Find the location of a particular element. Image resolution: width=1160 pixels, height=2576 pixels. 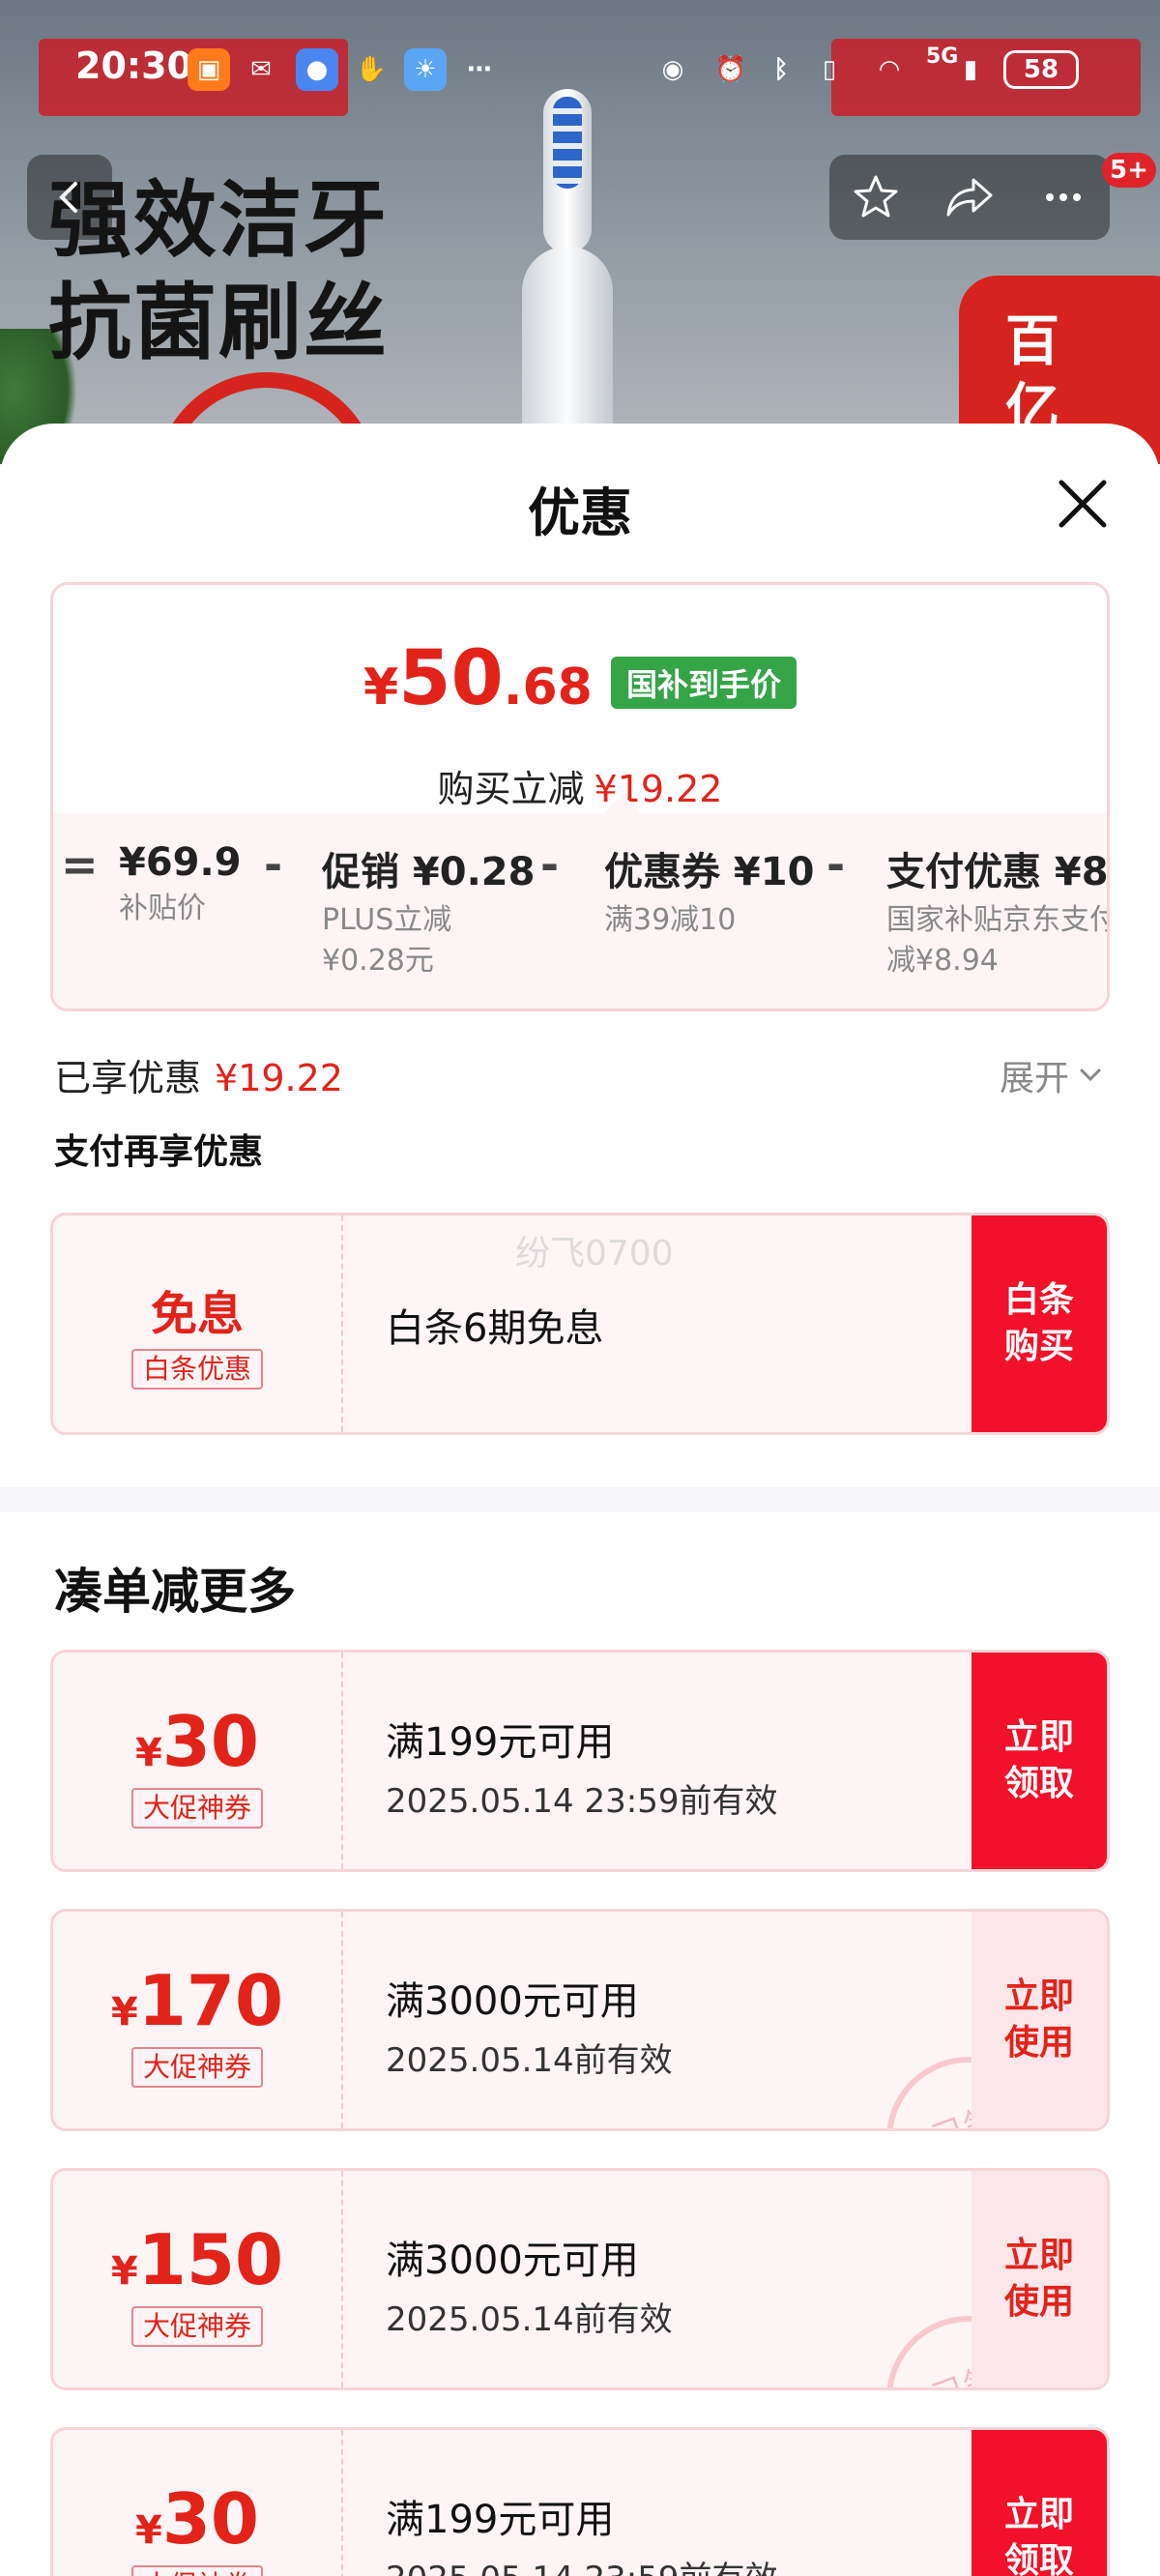

baitiao-middle: 白条6期免息 is located at coordinates (494, 1284).